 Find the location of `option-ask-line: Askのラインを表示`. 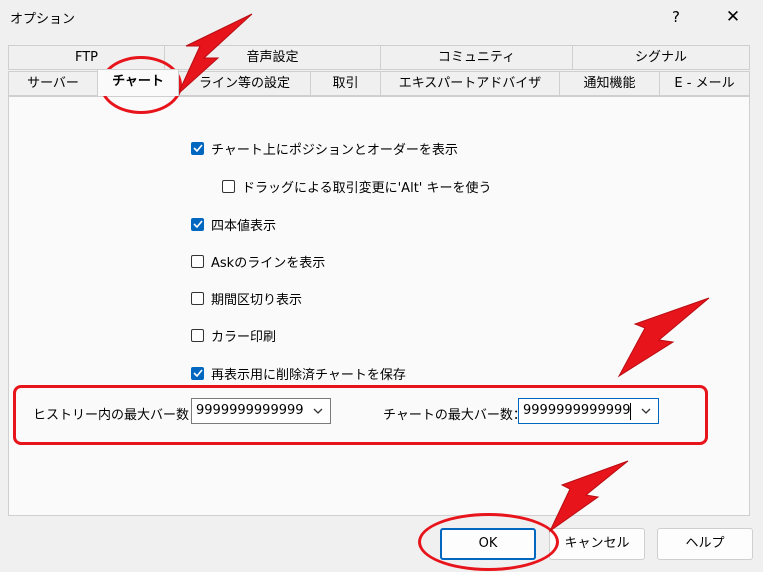

option-ask-line: Askのラインを表示 is located at coordinates (258, 261).